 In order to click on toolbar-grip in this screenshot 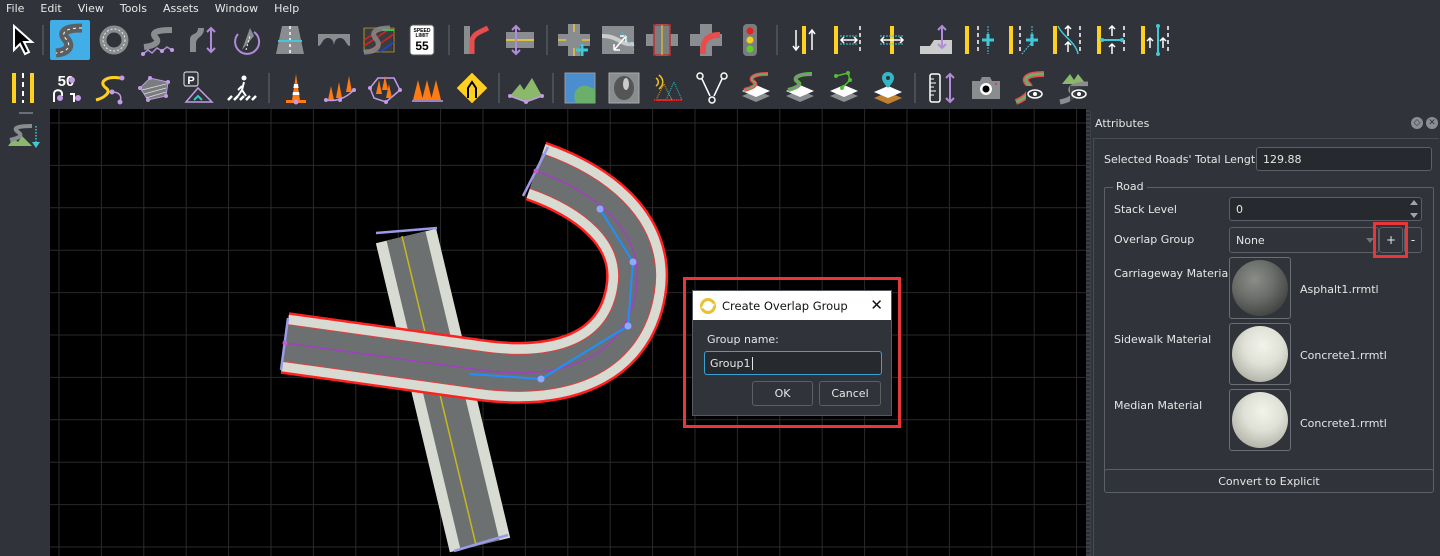, I will do `click(26, 113)`.